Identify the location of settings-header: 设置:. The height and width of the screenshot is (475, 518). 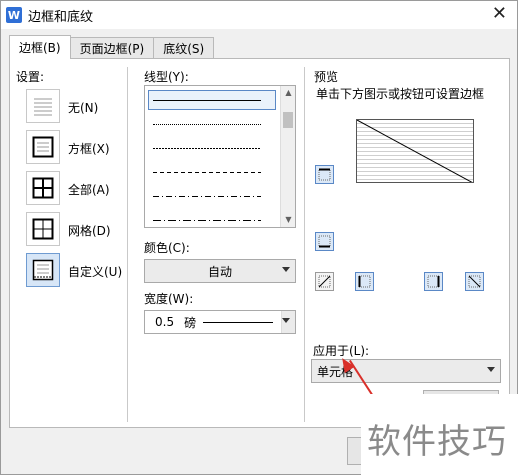
(30, 77).